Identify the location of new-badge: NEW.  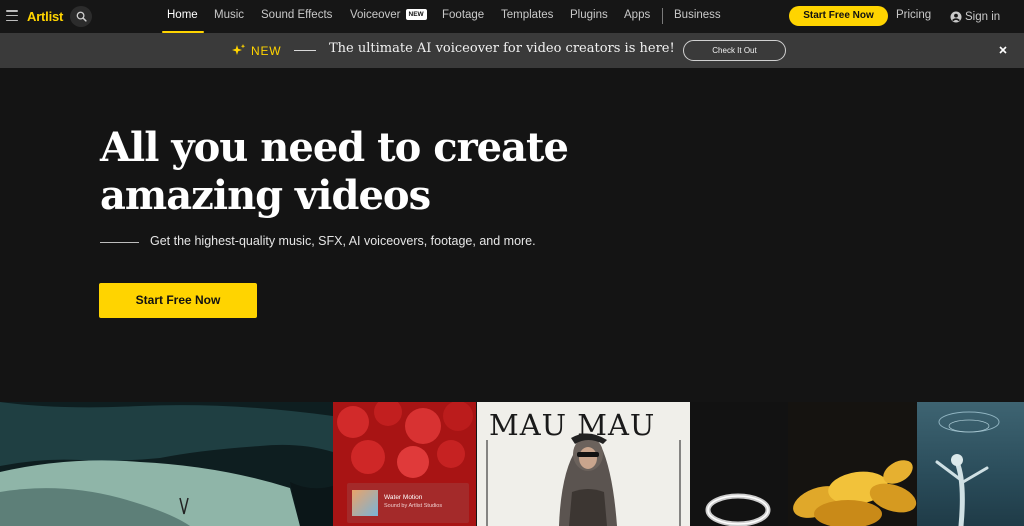
(416, 14).